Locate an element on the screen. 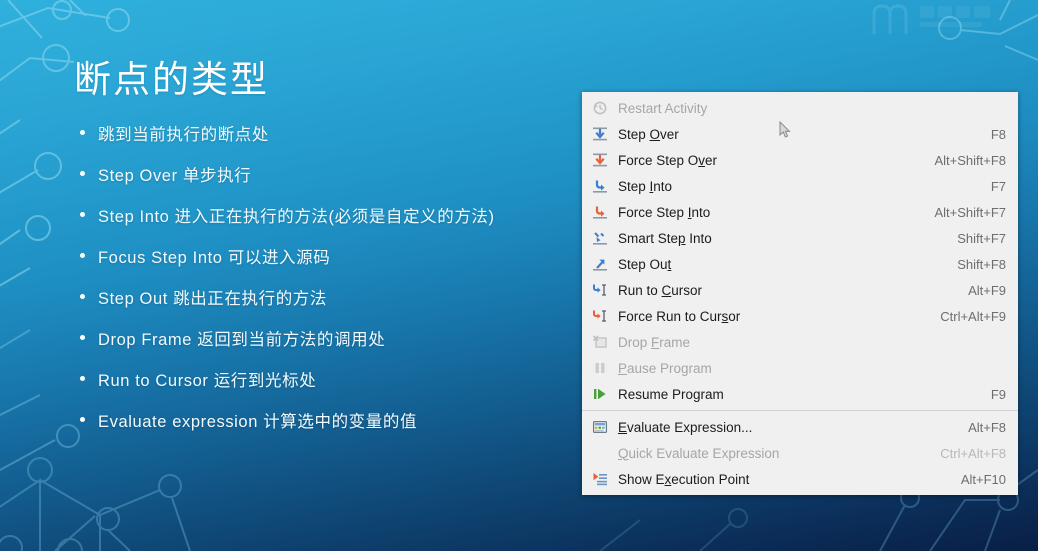 This screenshot has width=1038, height=551. bullet-text: Run to Cursor 运行到光标处 is located at coordinates (207, 380).